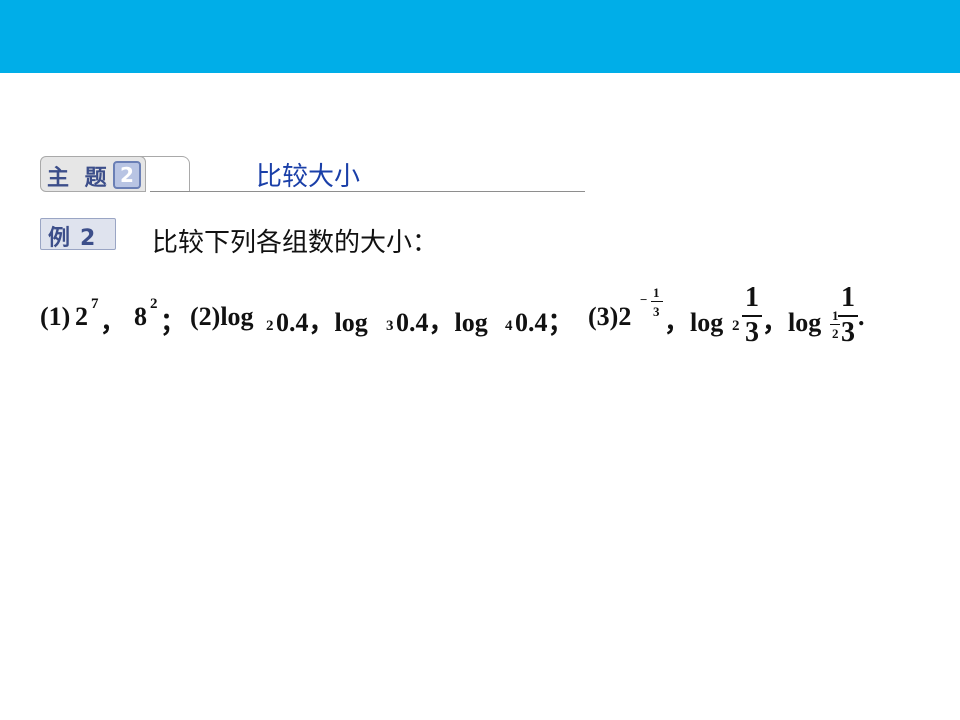 The height and width of the screenshot is (720, 960). I want to click on topic-tab-shape, so click(165, 174).